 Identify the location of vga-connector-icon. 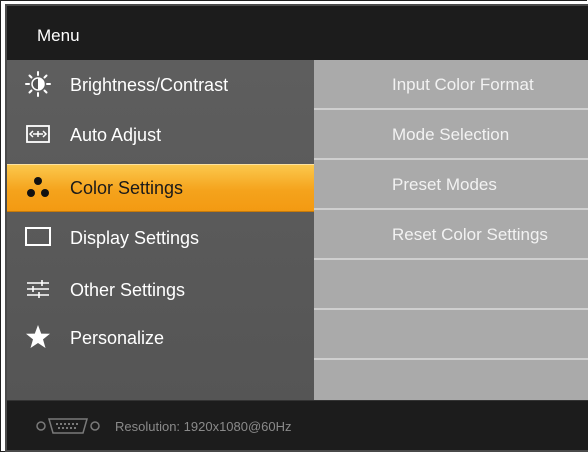
(68, 426).